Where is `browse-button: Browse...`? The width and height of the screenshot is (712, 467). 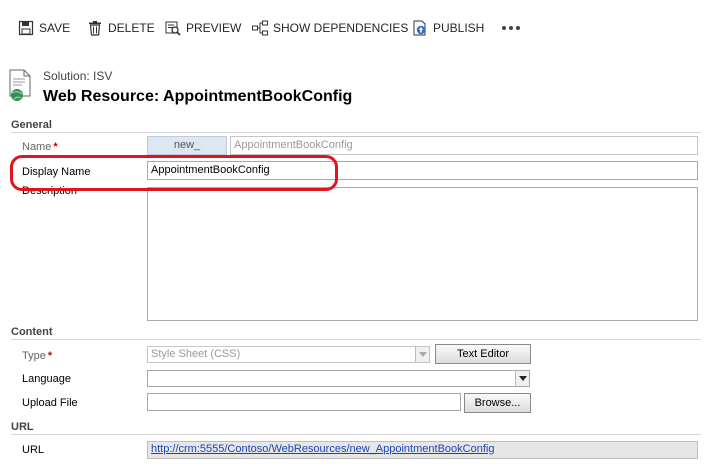
browse-button: Browse... is located at coordinates (497, 403).